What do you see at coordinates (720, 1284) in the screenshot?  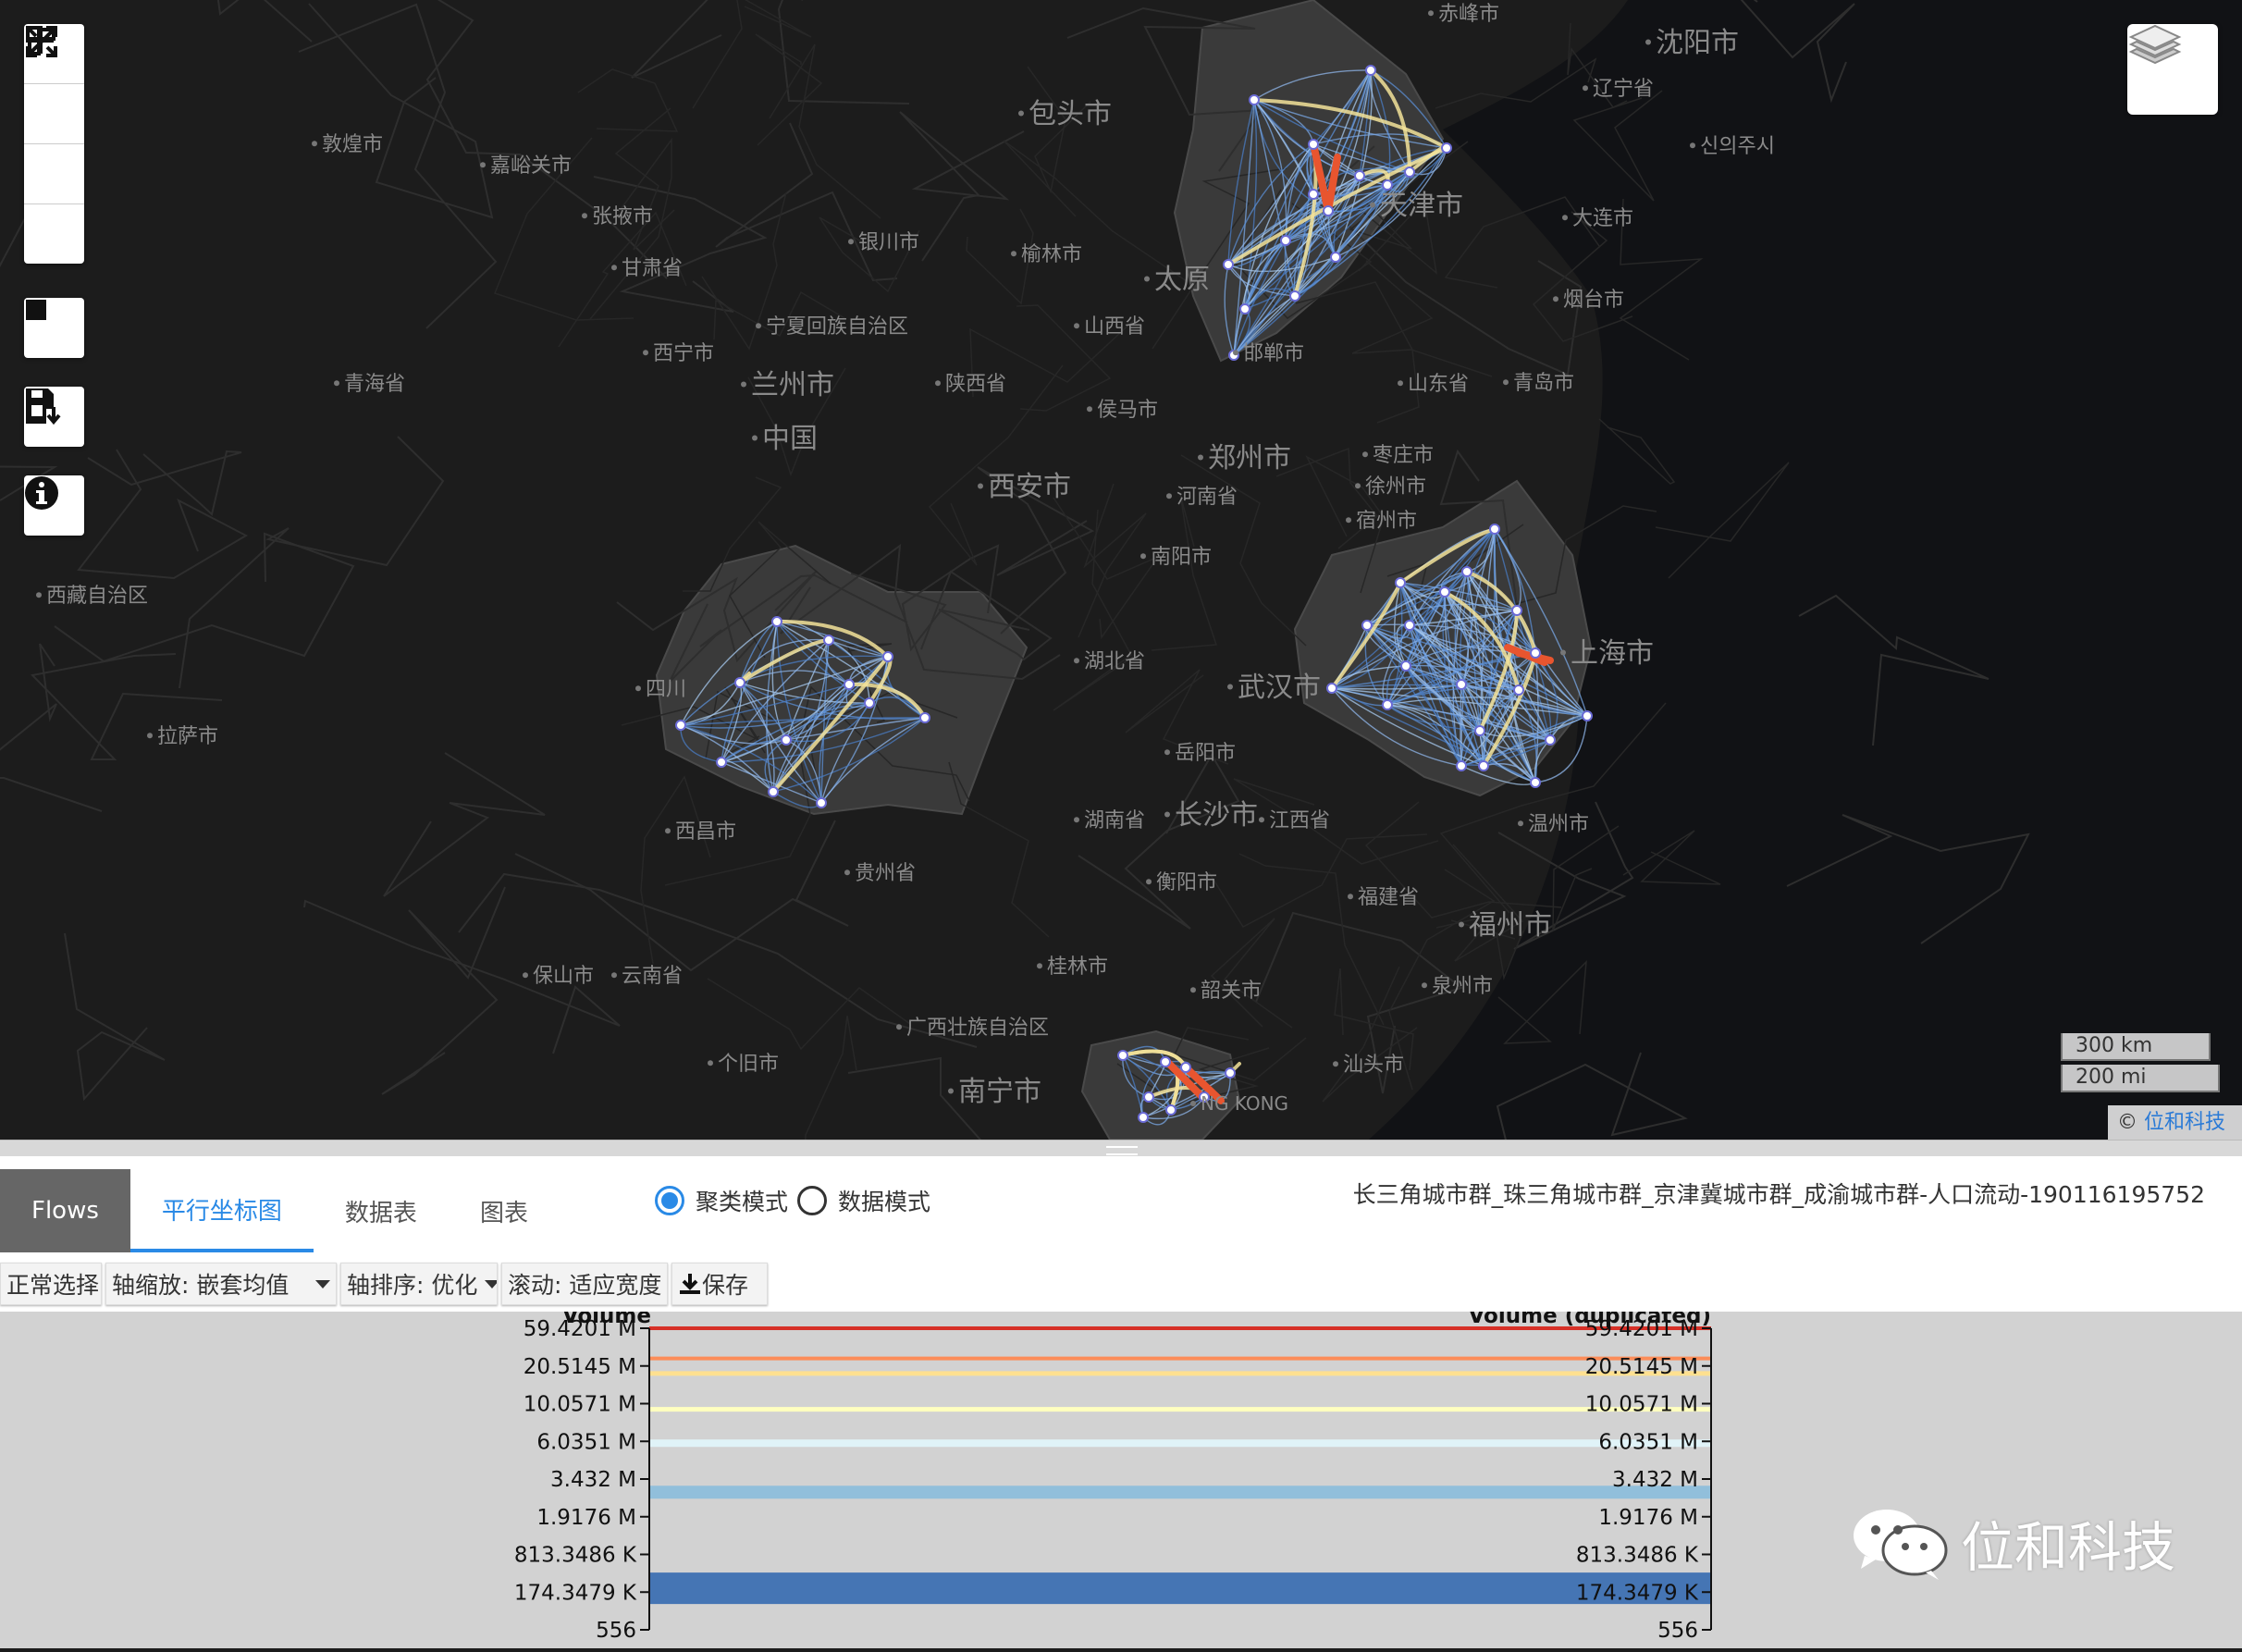 I see `save-chart-button: 保存` at bounding box center [720, 1284].